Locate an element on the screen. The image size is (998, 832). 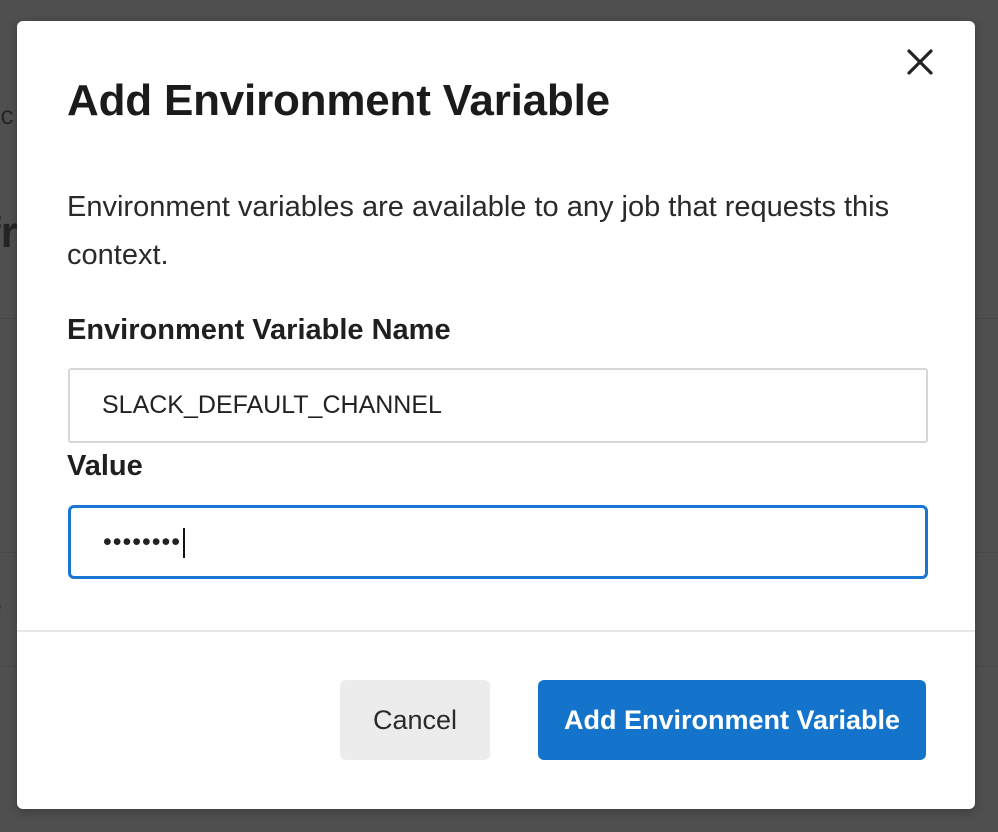
close-button is located at coordinates (920, 62).